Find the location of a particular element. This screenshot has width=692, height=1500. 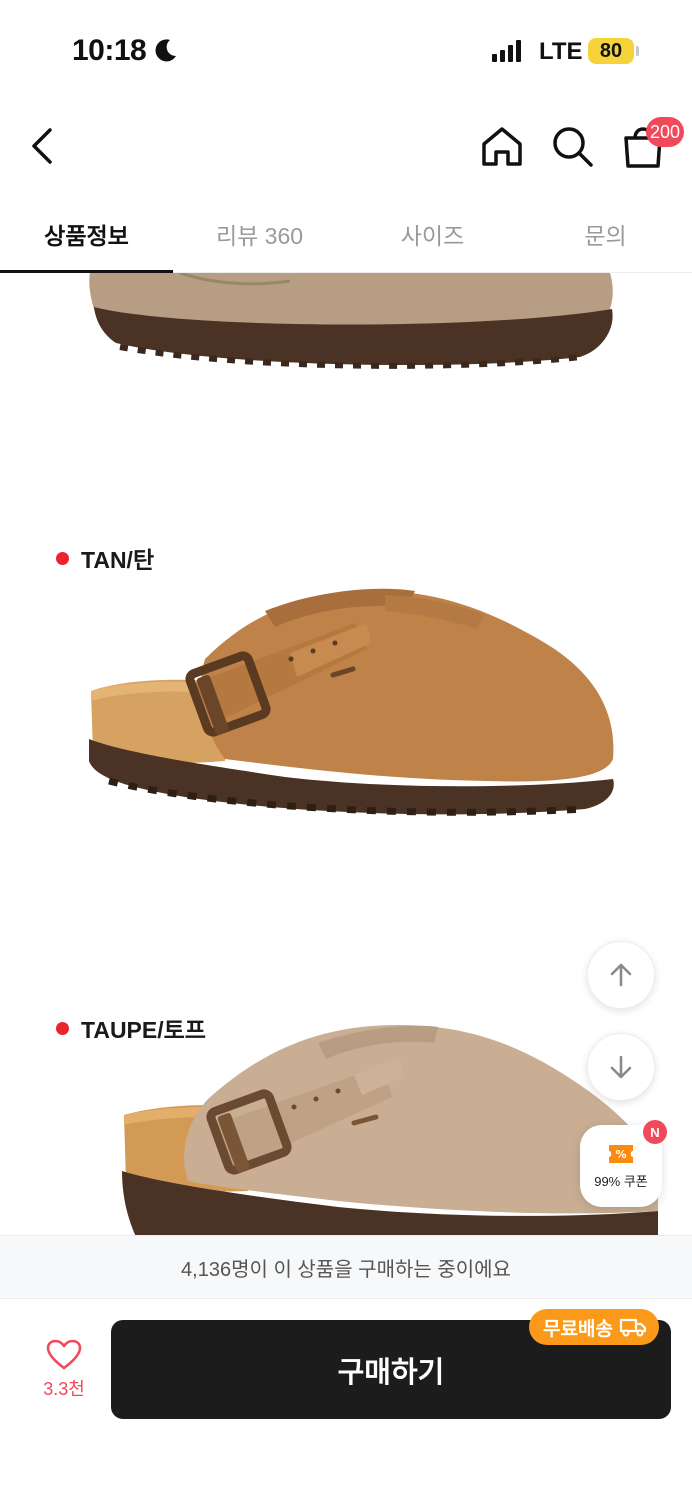

free-shipping-badge: 무료배송 is located at coordinates (594, 1327).